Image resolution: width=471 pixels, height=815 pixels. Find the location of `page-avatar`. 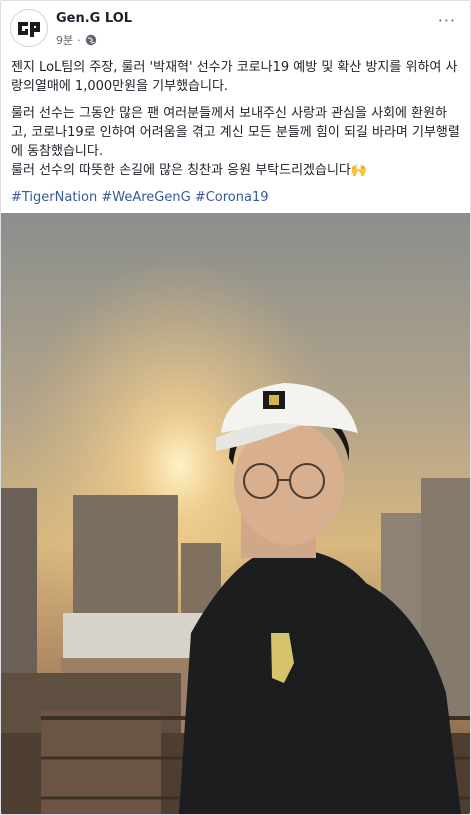

page-avatar is located at coordinates (29, 28).